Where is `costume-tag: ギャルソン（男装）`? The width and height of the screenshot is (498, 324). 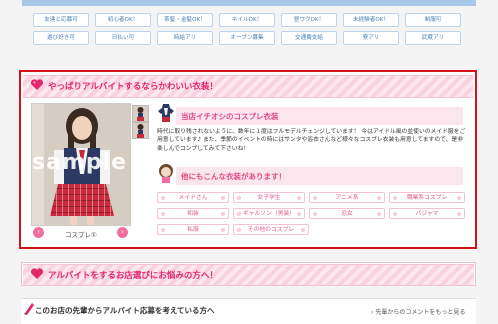 costume-tag: ギャルソン（男装） is located at coordinates (269, 213).